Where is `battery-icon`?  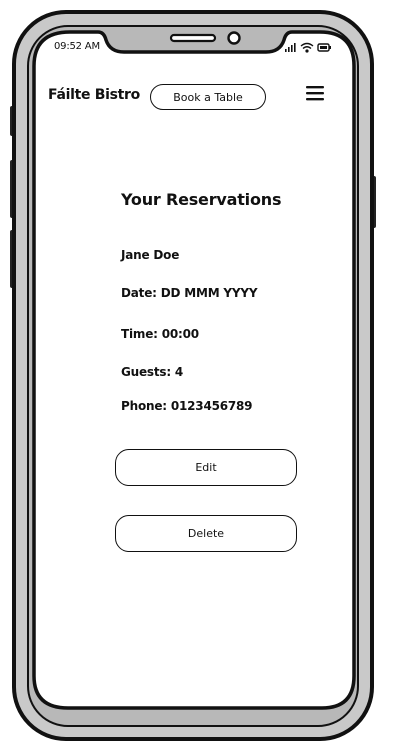
battery-icon is located at coordinates (324, 47).